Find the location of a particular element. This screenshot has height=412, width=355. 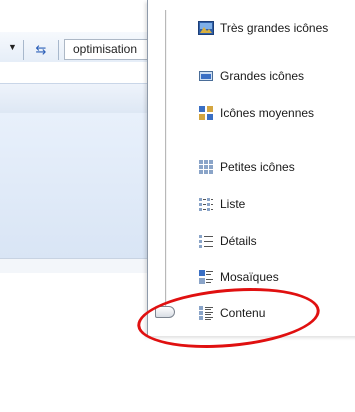

large-icons-icon is located at coordinates (206, 76).